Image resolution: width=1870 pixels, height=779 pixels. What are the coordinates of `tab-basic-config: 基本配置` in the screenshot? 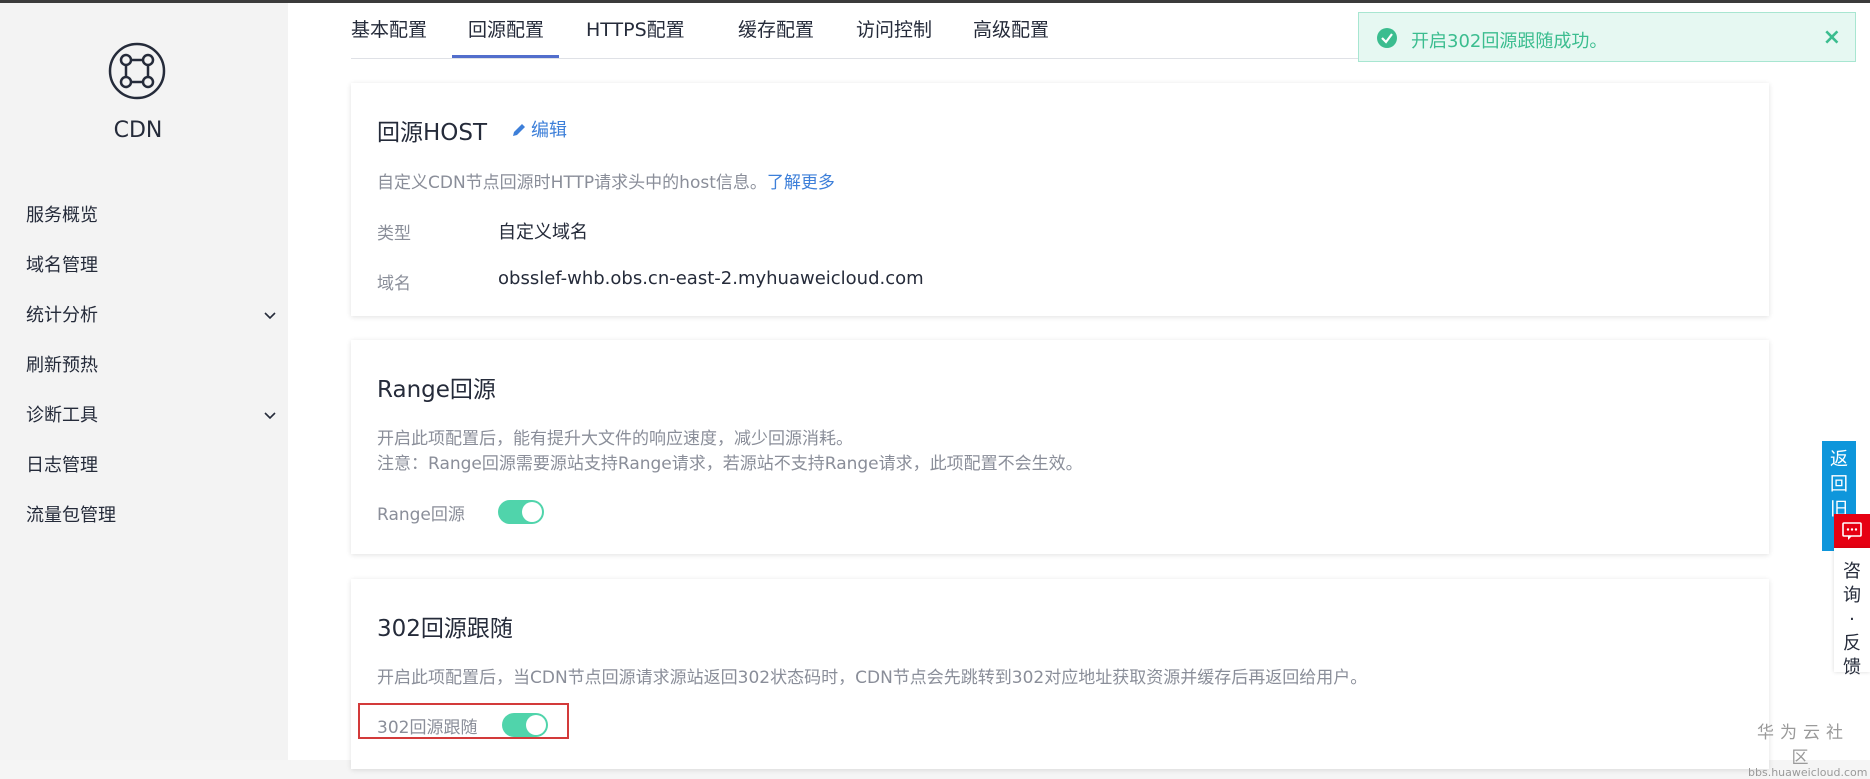 It's located at (389, 30).